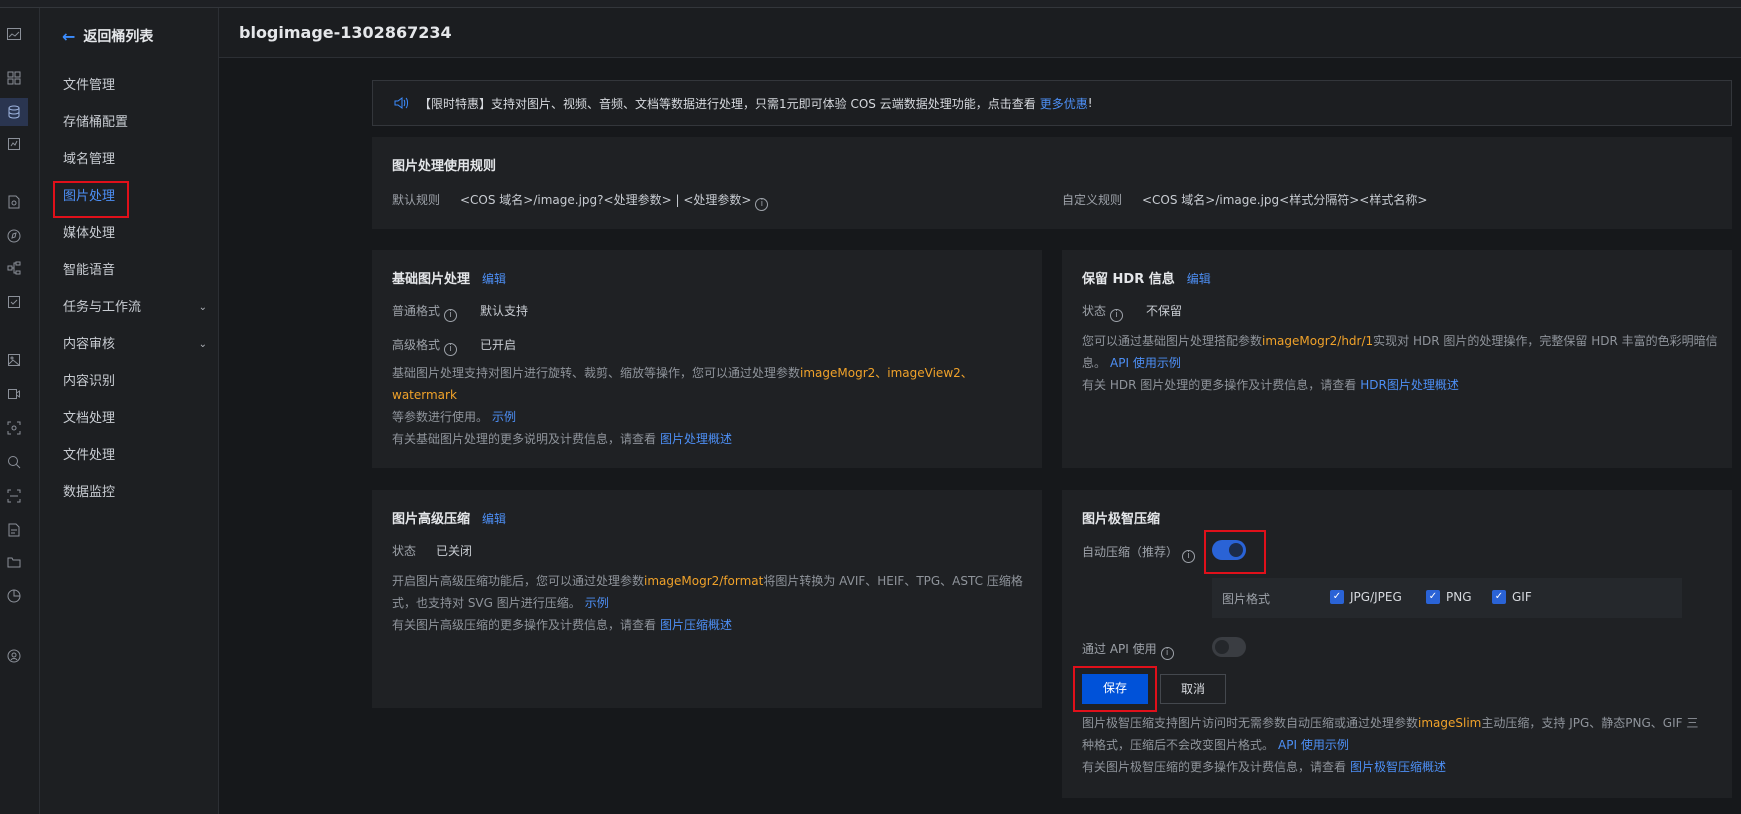 Image resolution: width=1741 pixels, height=814 pixels. Describe the element at coordinates (102, 307) in the screenshot. I see `sidebar-item-label: 任务与工作流` at that location.